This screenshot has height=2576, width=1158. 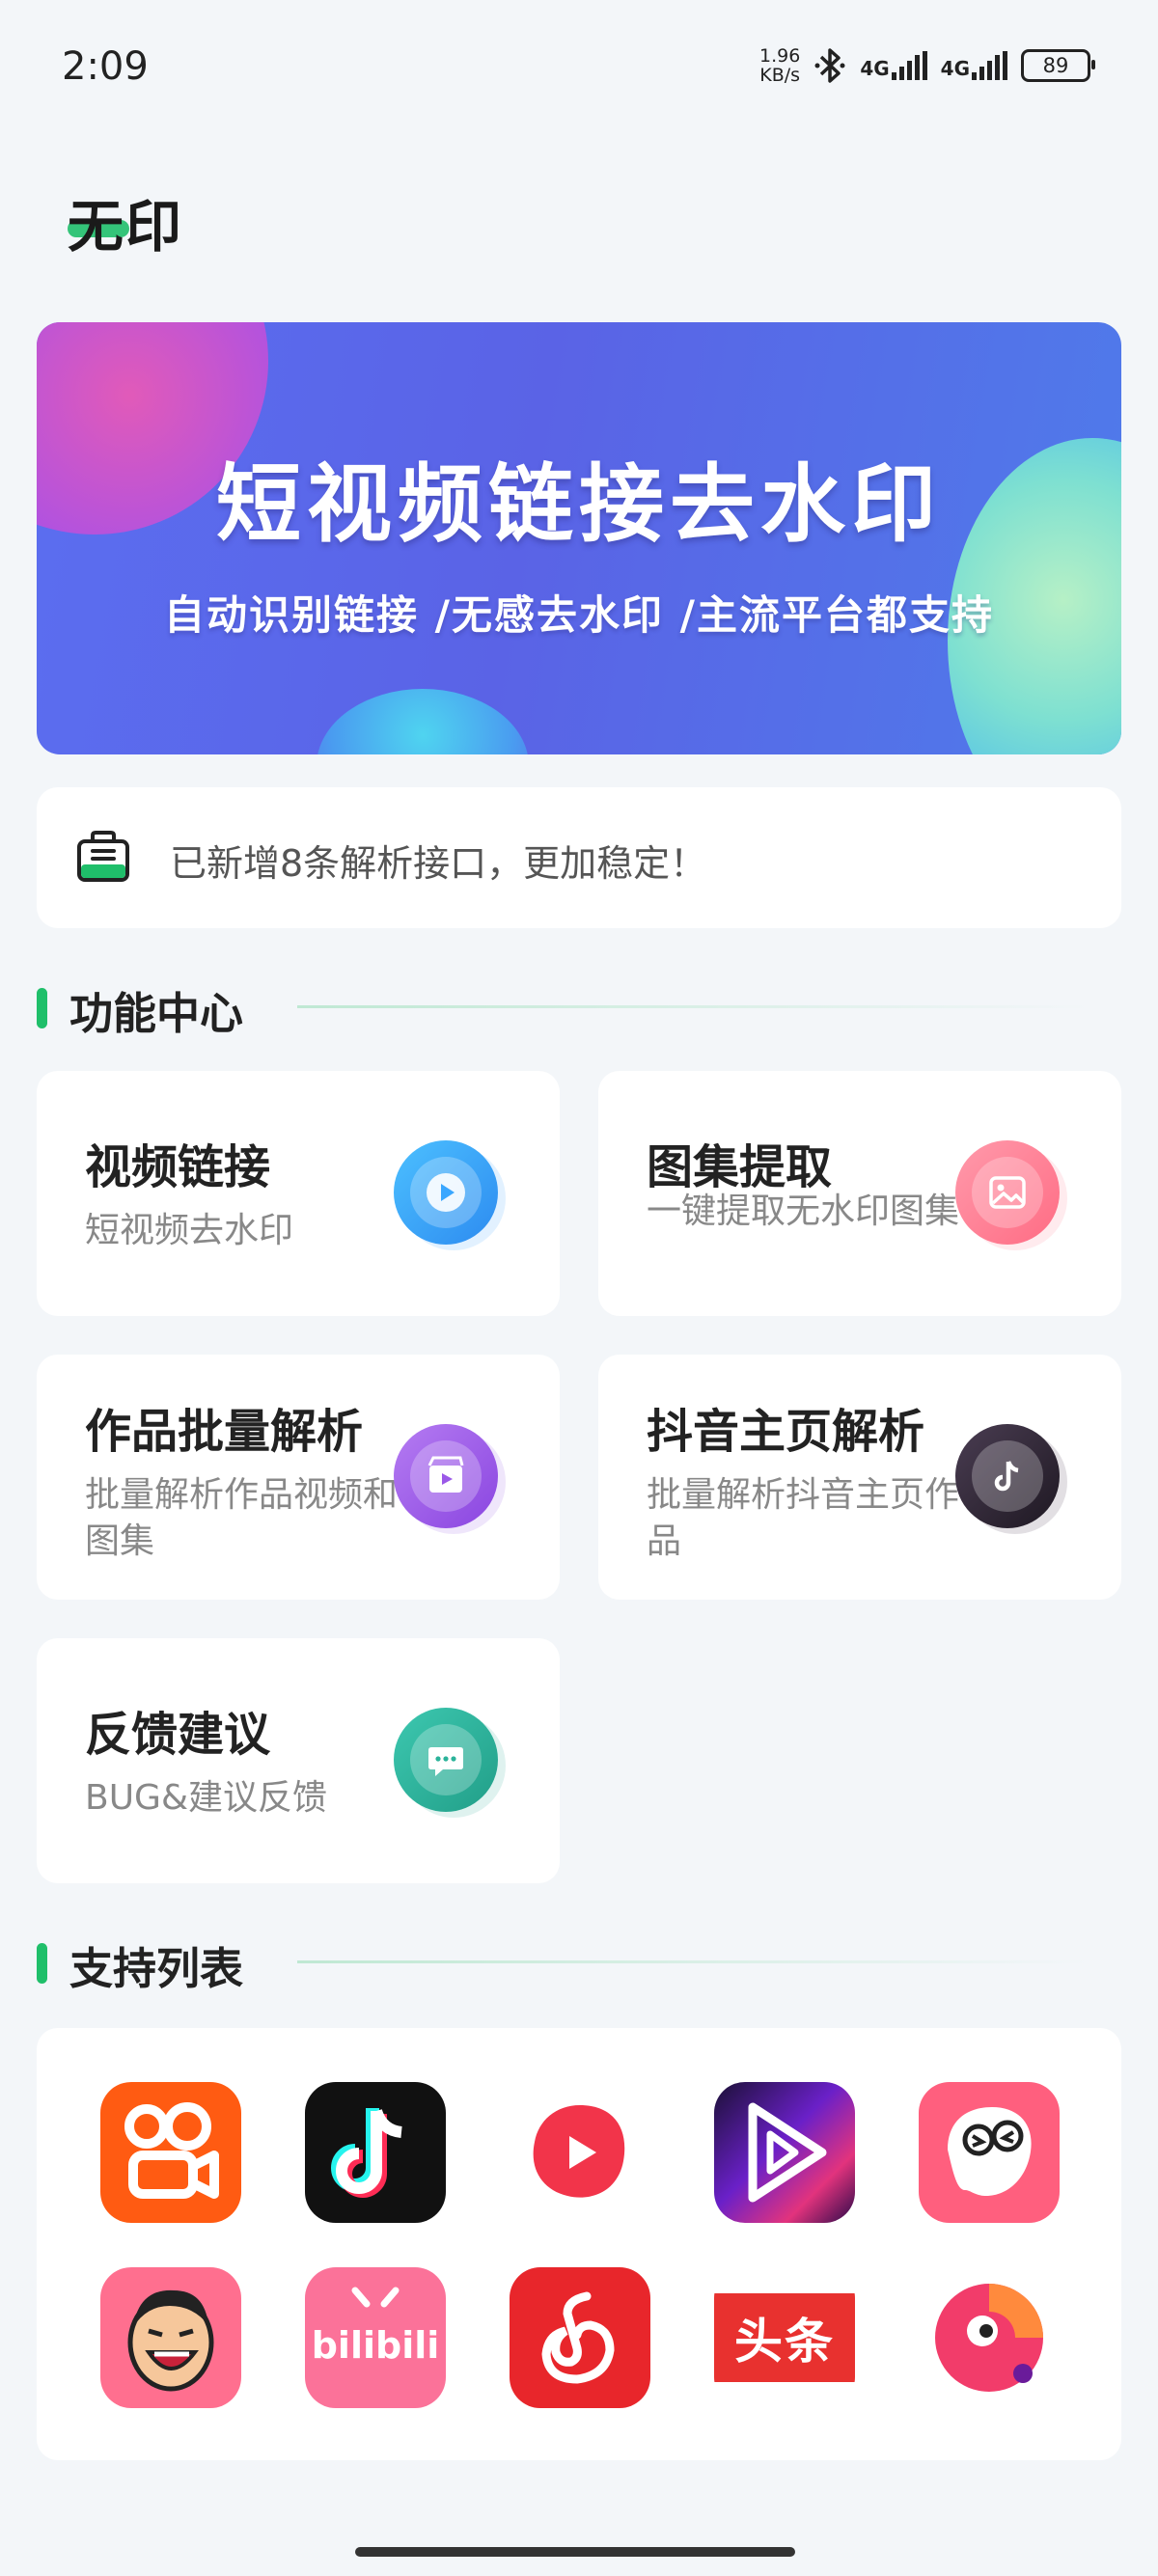 I want to click on banner-decoration, so click(x=423, y=721).